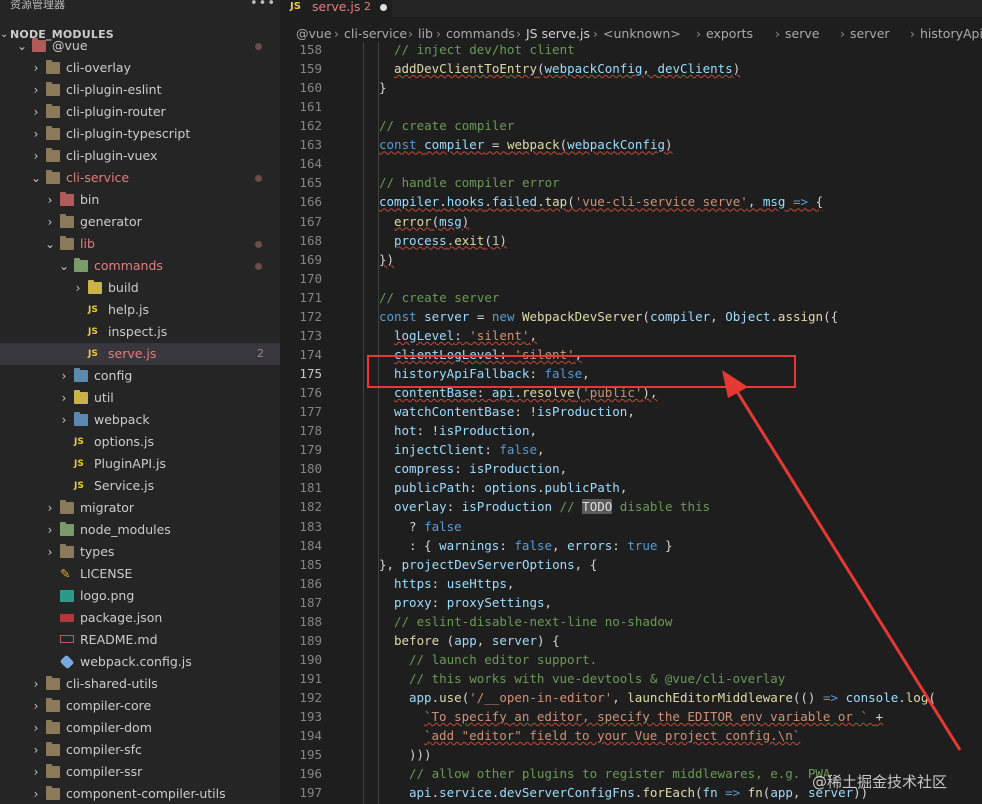  I want to click on code-line: const compiler = webpack(webpackConfig), so click(526, 144).